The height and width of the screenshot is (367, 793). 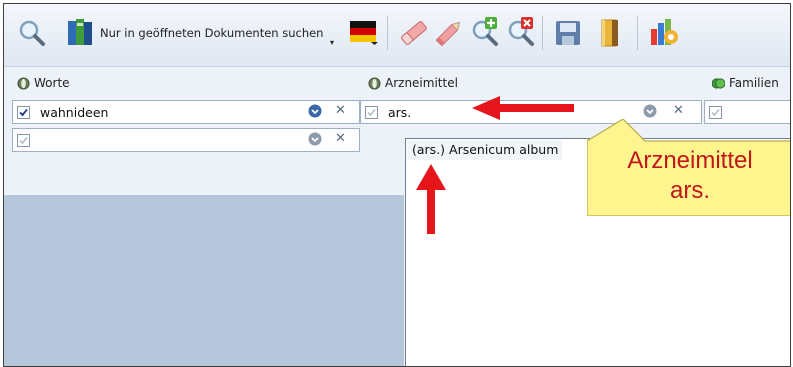 What do you see at coordinates (414, 33) in the screenshot?
I see `eraser-icon` at bounding box center [414, 33].